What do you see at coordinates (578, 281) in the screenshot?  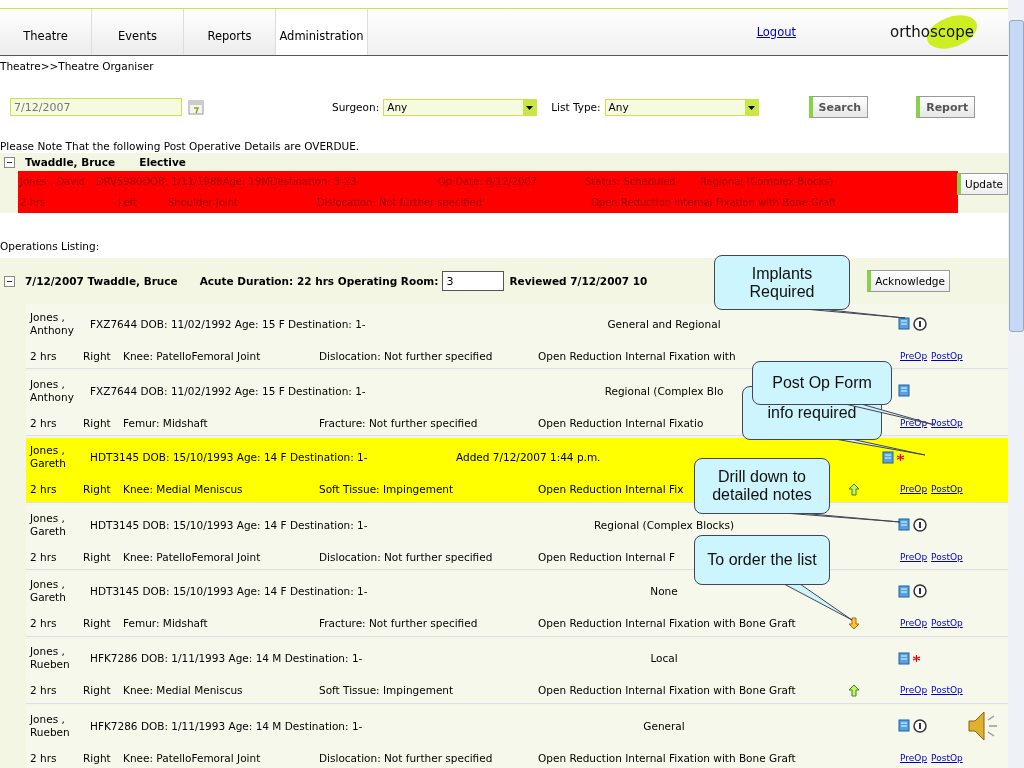 I see `review-status: Reviewed 7/12/2007 10` at bounding box center [578, 281].